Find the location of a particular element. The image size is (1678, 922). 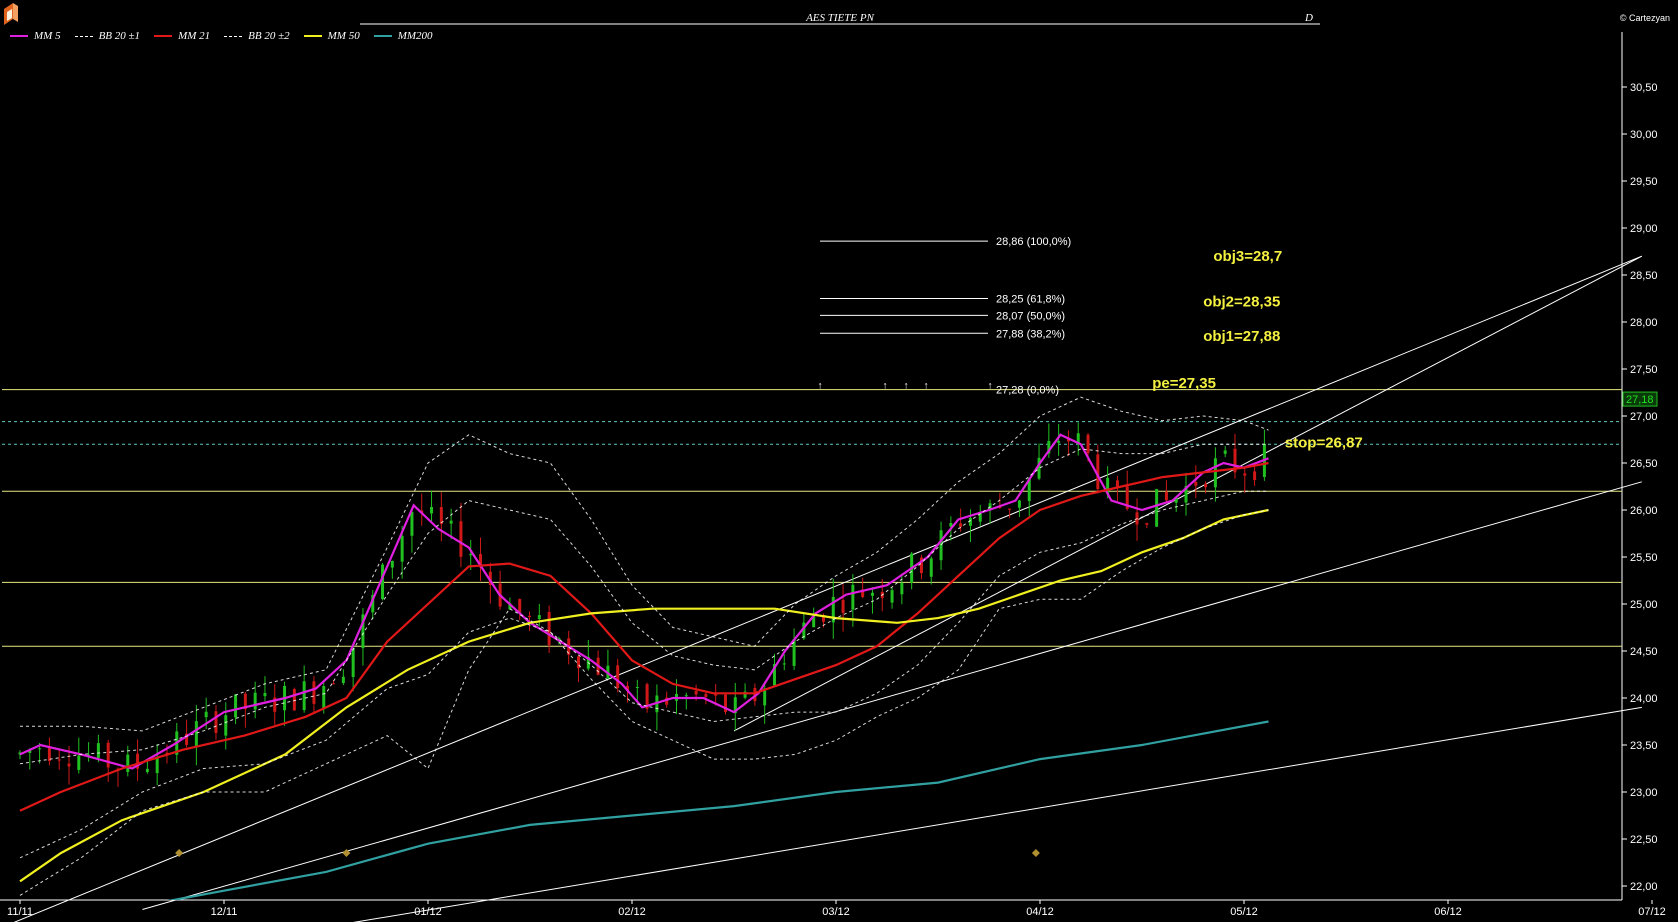

y-tick-label: 23,00 is located at coordinates (1644, 793).